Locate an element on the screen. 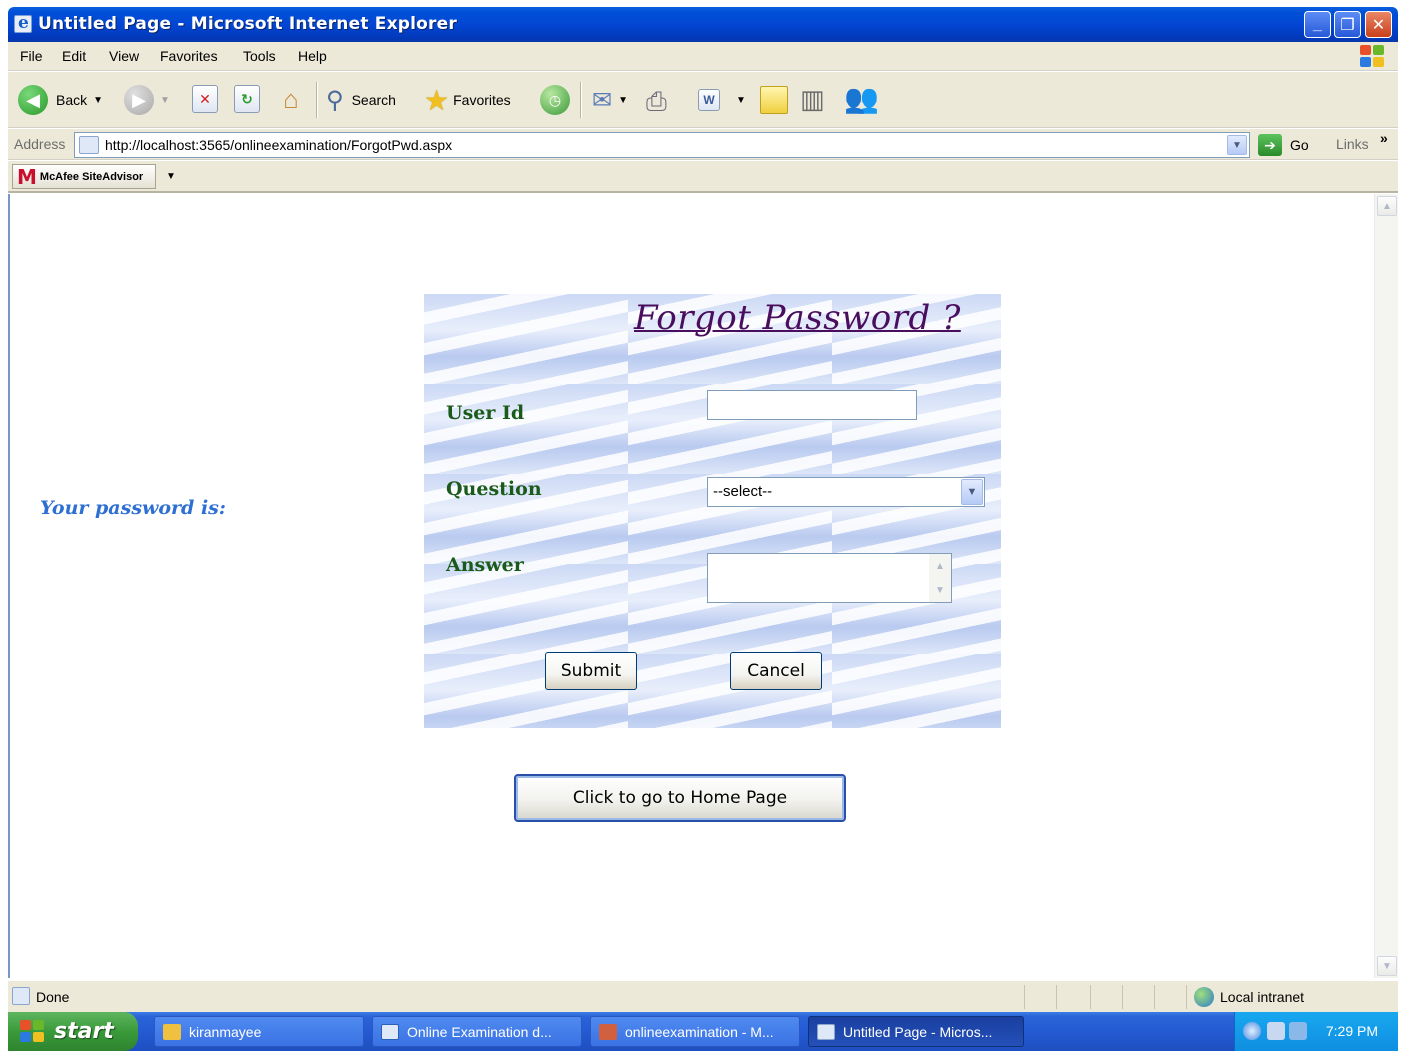  word-edit-icon: W is located at coordinates (709, 100).